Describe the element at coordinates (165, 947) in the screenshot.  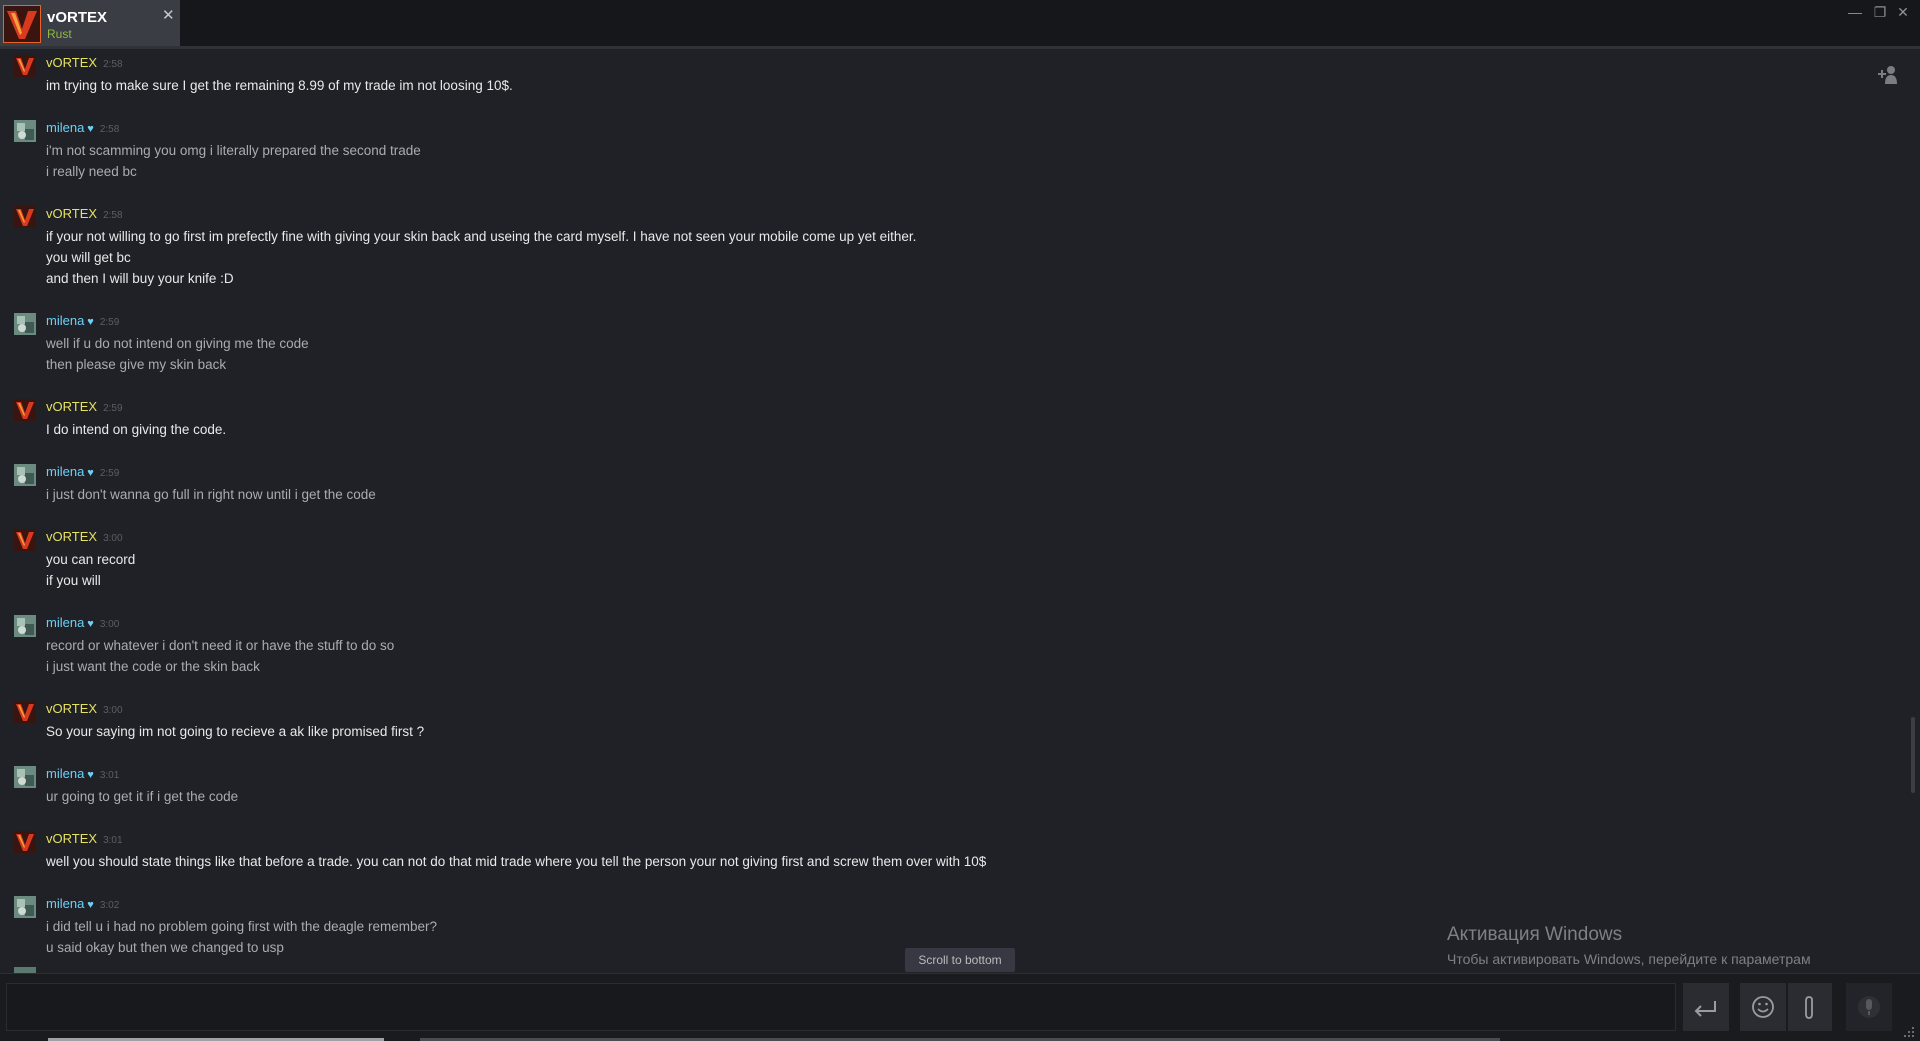
I see `message-line: u said okay but then we changed to usp` at that location.